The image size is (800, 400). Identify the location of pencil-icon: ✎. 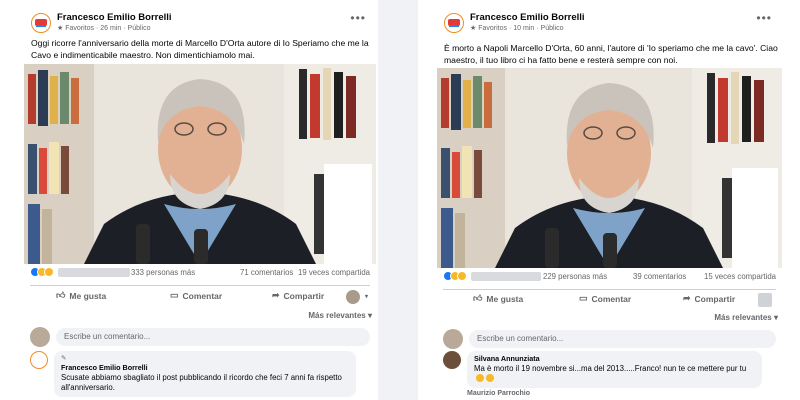
(64, 358).